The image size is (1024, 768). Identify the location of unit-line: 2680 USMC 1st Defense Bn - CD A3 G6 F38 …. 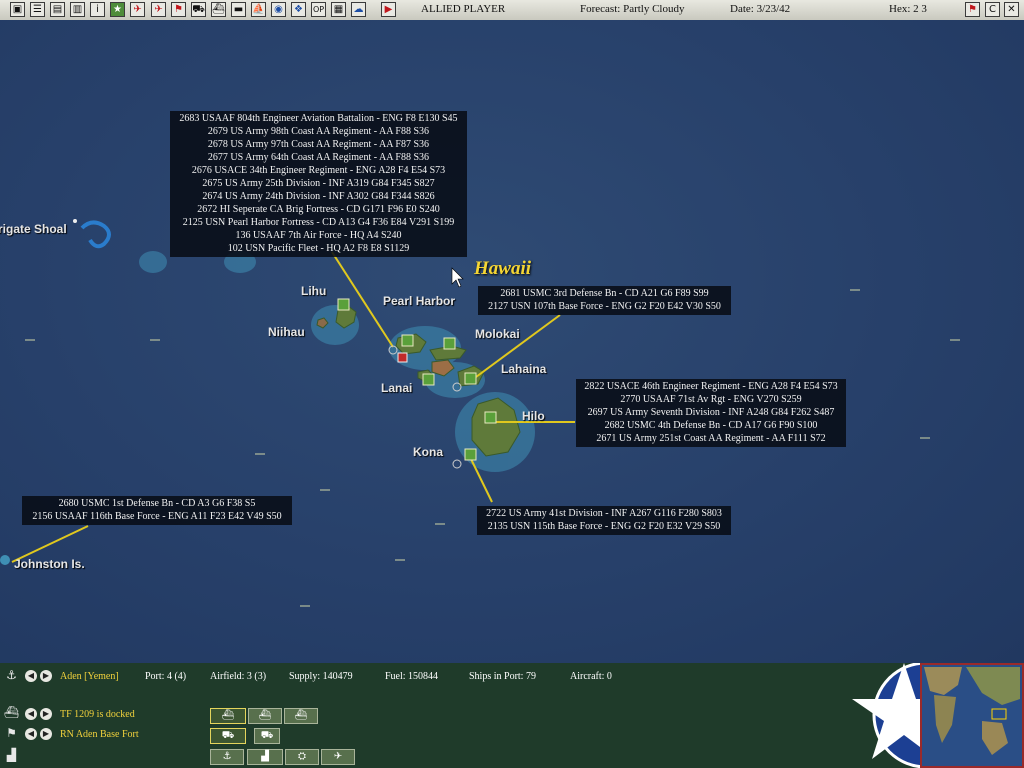
(157, 503).